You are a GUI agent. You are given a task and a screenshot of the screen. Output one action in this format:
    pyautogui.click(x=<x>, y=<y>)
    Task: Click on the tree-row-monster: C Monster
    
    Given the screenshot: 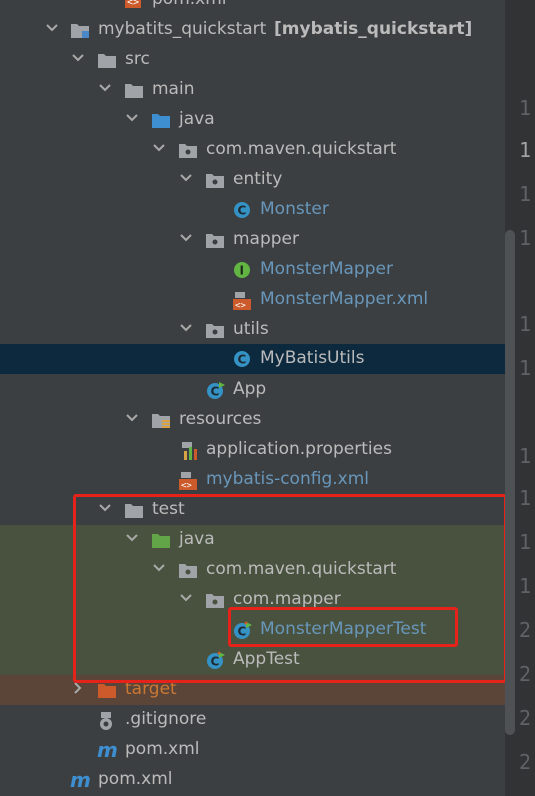 What is the action you would take?
    pyautogui.click(x=252, y=210)
    